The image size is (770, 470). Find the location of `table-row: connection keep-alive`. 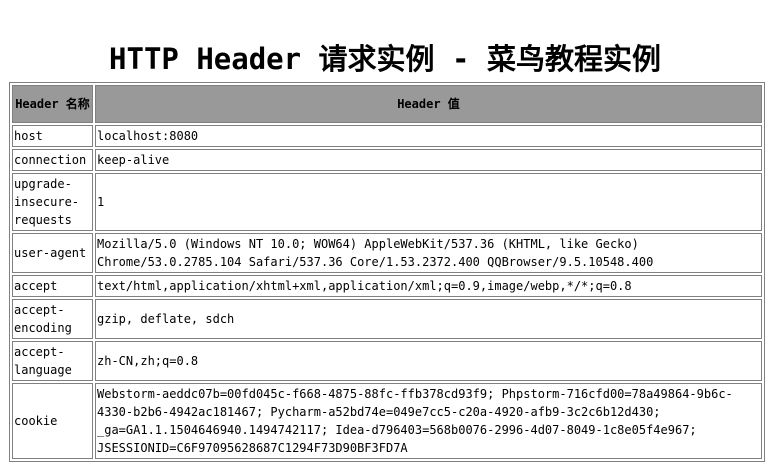

table-row: connection keep-alive is located at coordinates (387, 160).